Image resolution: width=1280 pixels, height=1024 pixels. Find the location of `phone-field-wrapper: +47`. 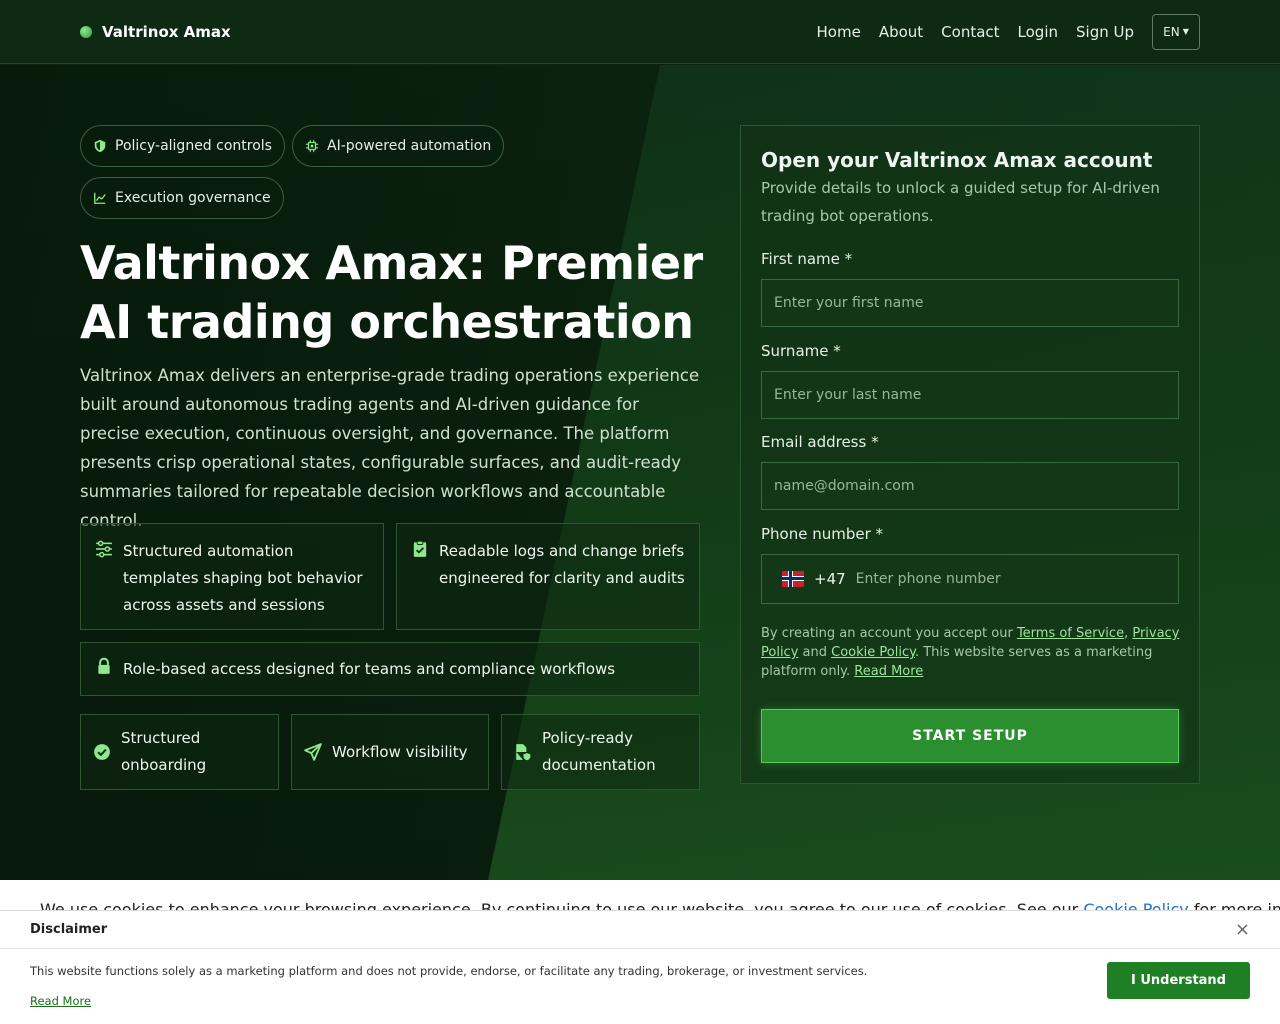

phone-field-wrapper: +47 is located at coordinates (970, 579).